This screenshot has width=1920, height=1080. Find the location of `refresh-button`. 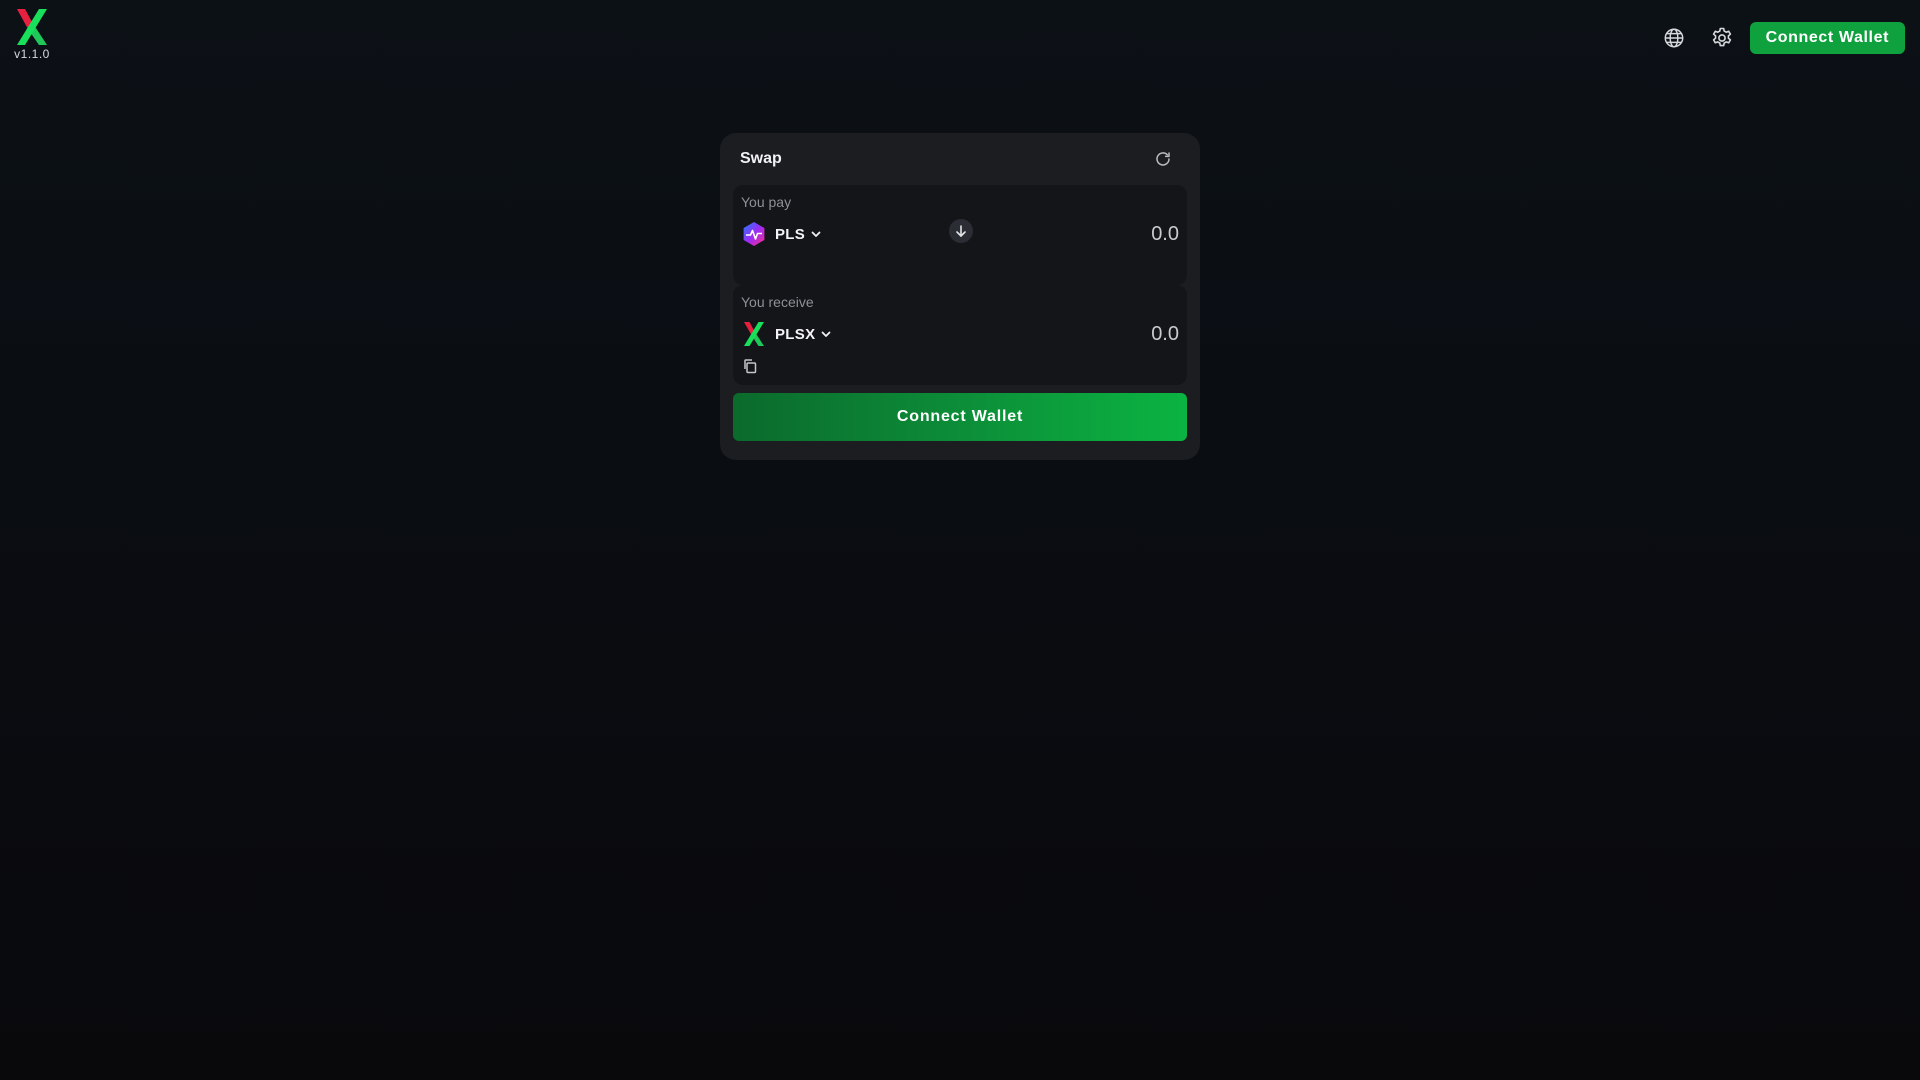

refresh-button is located at coordinates (1163, 159).